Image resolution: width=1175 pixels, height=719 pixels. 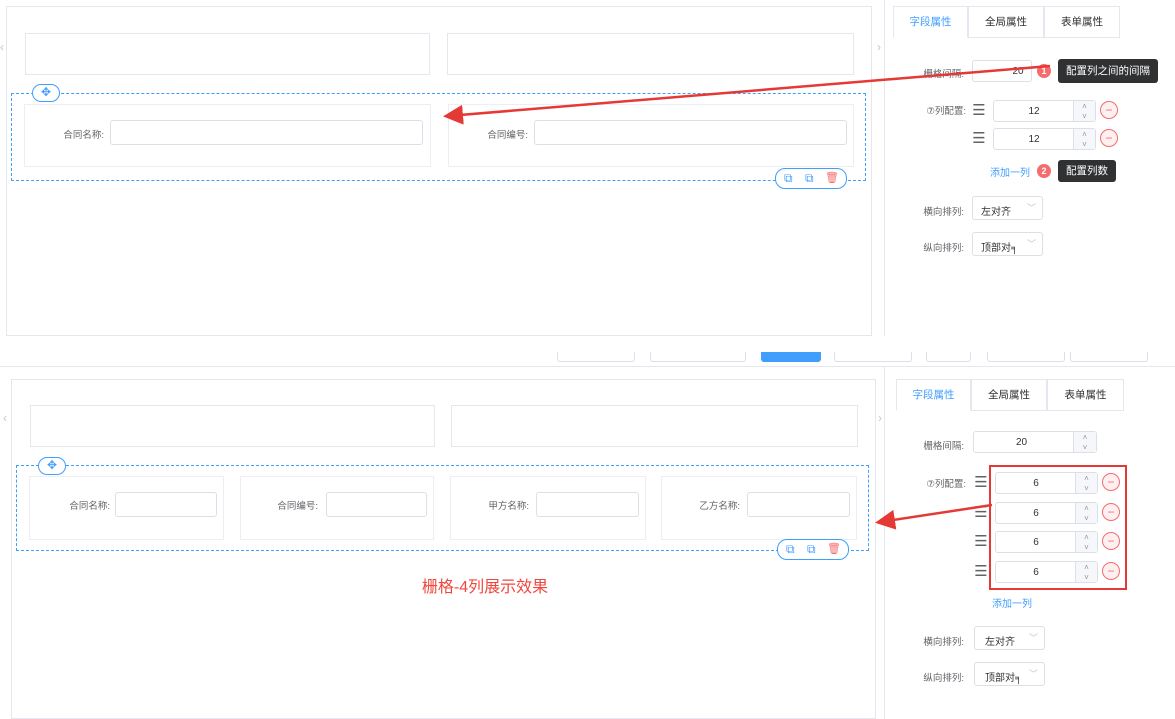 What do you see at coordinates (934, 516) in the screenshot?
I see `annotation-arrow-bottom` at bounding box center [934, 516].